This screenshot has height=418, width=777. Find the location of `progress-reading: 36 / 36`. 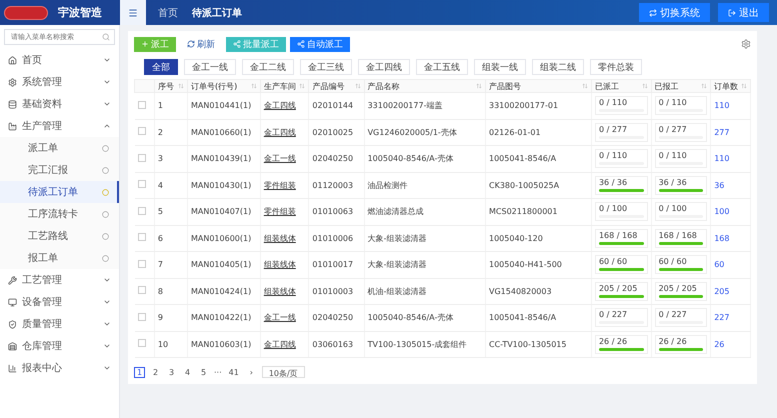

progress-reading: 36 / 36 is located at coordinates (613, 182).